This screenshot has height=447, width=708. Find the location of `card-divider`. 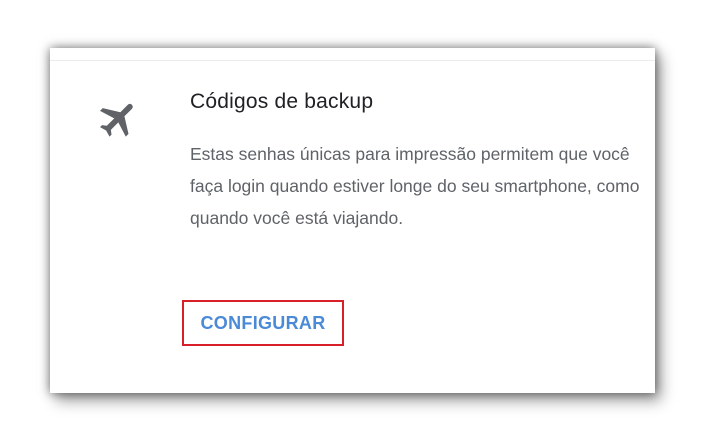

card-divider is located at coordinates (352, 60).